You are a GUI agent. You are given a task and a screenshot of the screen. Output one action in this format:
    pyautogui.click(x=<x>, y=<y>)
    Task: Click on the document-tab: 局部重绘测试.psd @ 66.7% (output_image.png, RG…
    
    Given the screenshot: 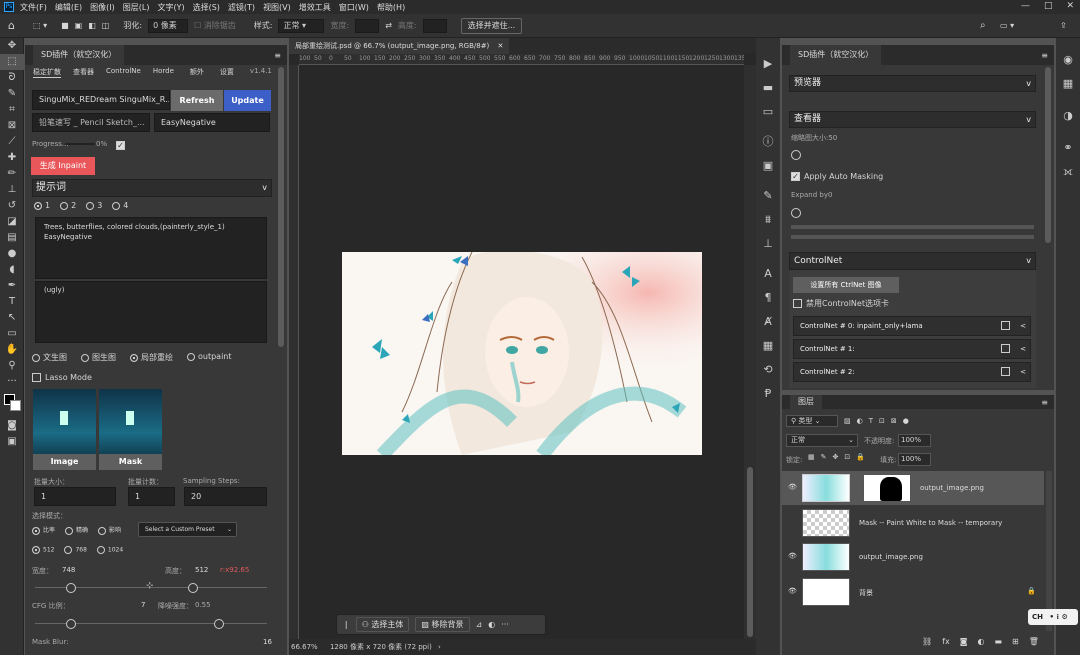 What is the action you would take?
    pyautogui.click(x=399, y=46)
    